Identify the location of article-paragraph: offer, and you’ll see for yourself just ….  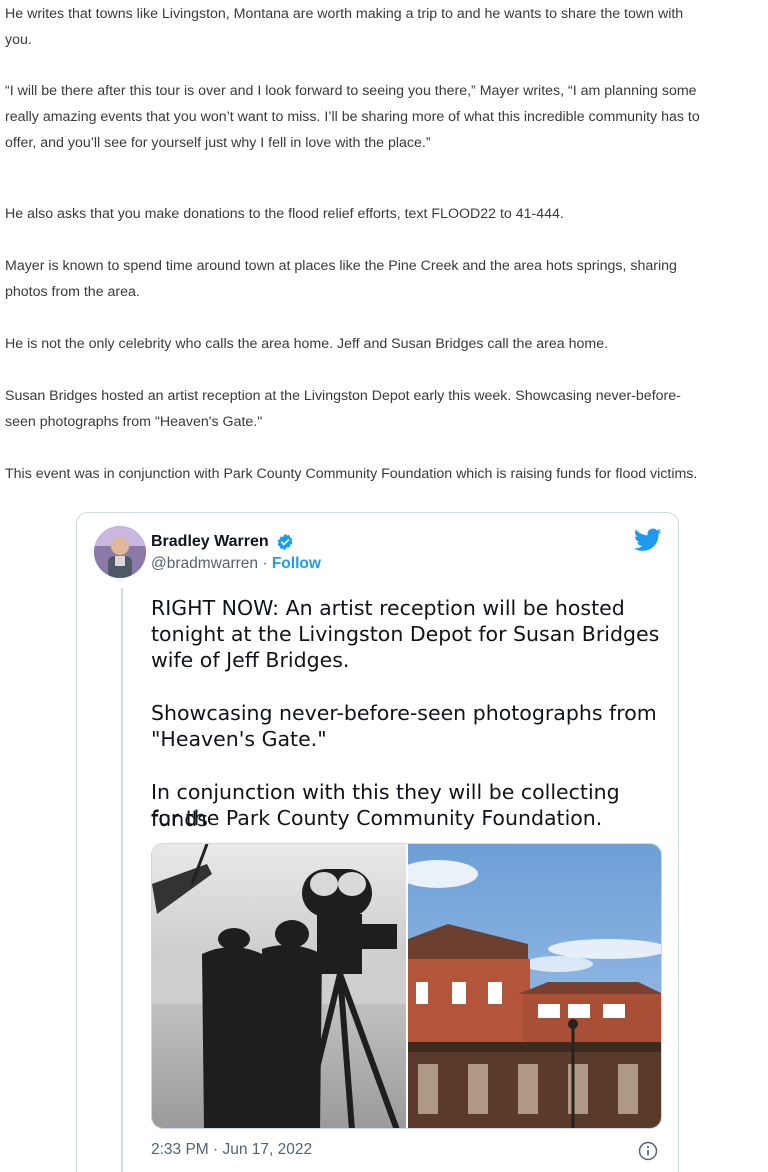
(218, 143).